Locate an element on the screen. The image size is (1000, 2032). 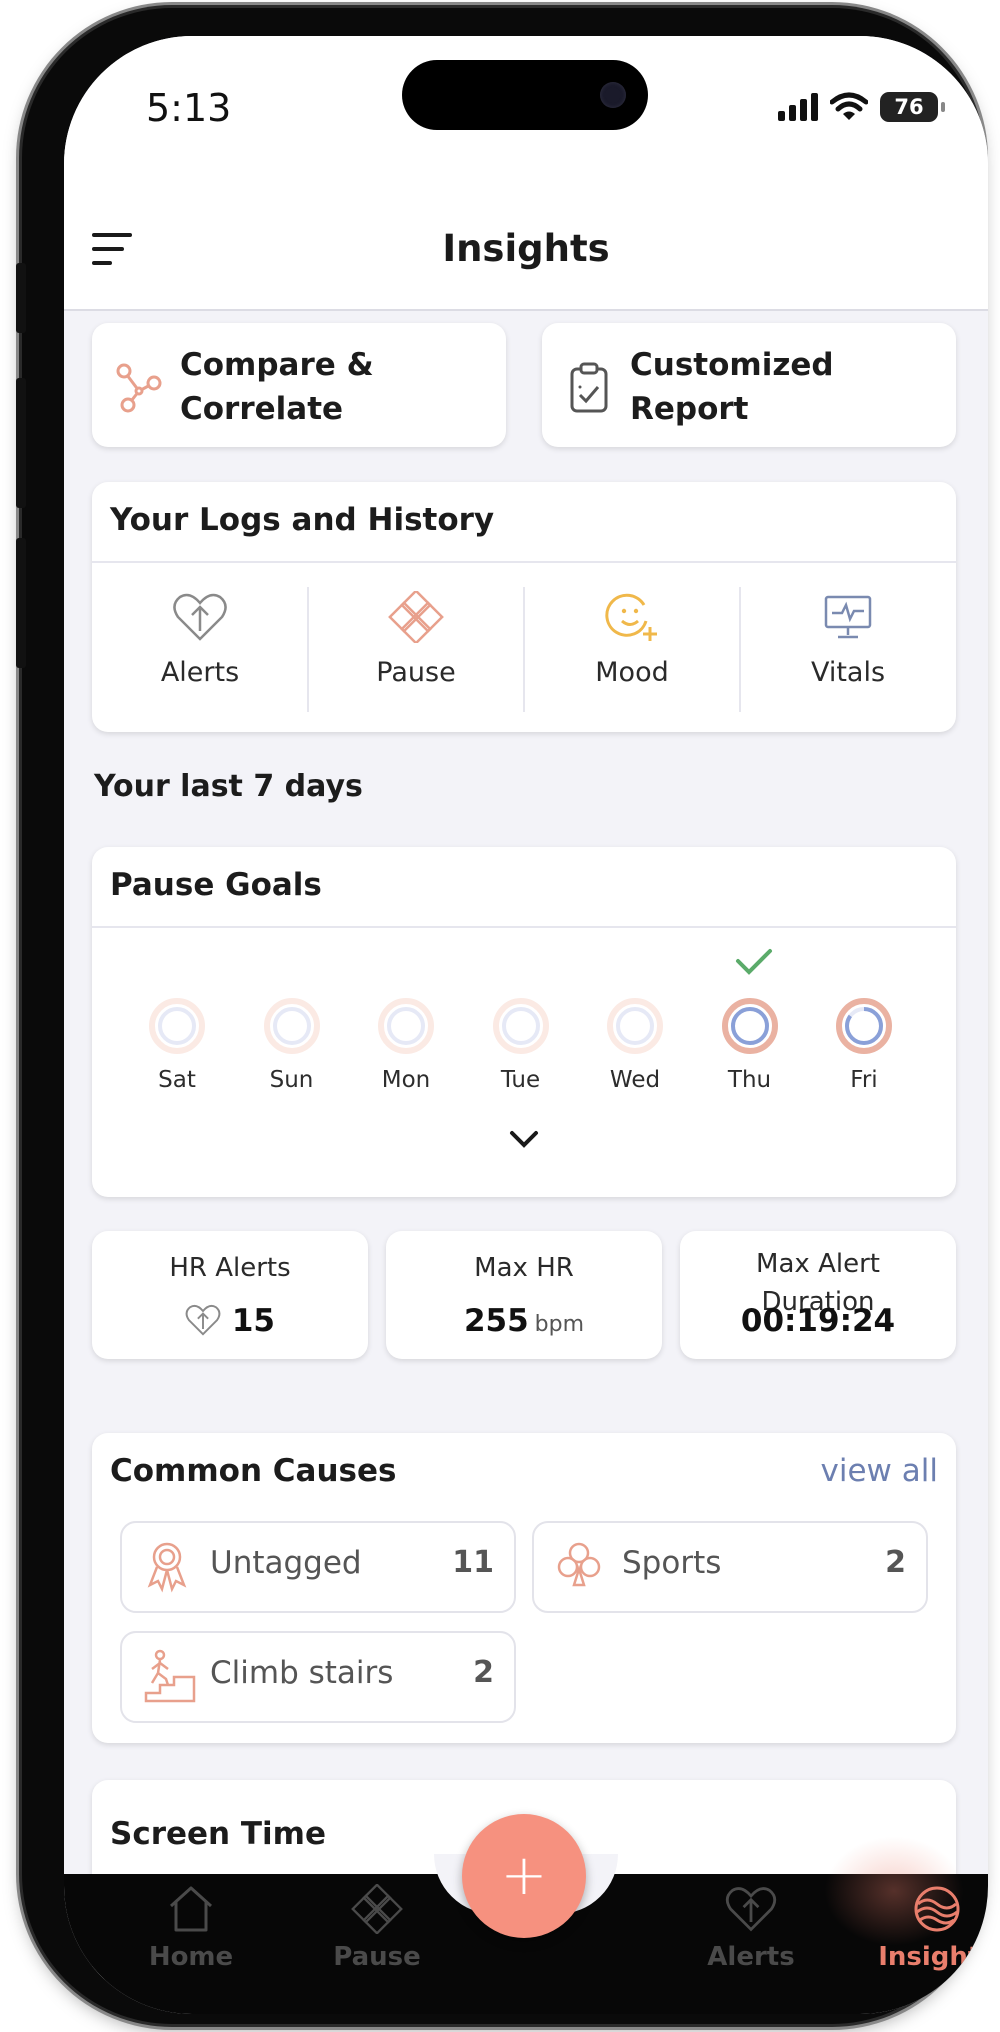
day-label: Fri is located at coordinates (864, 1080).